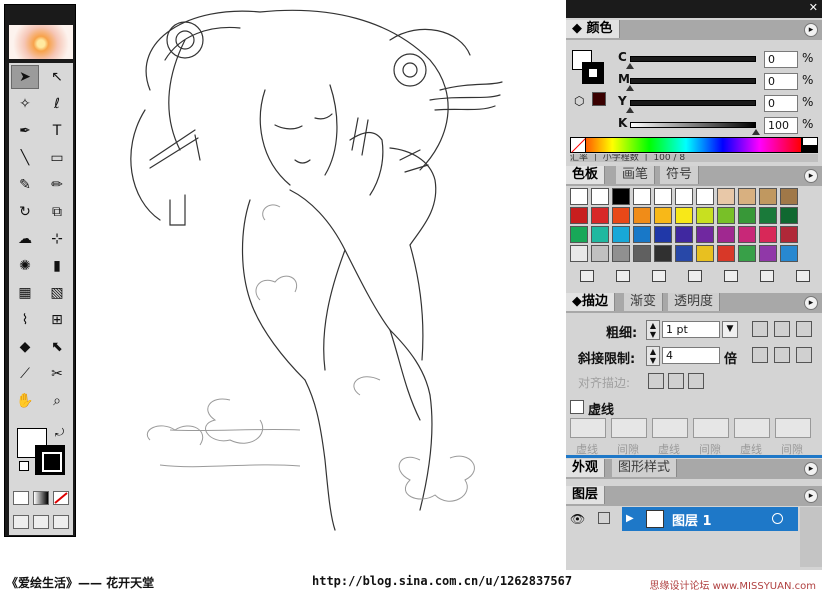 The width and height of the screenshot is (822, 595). What do you see at coordinates (760, 329) in the screenshot?
I see `cap-butt-icon` at bounding box center [760, 329].